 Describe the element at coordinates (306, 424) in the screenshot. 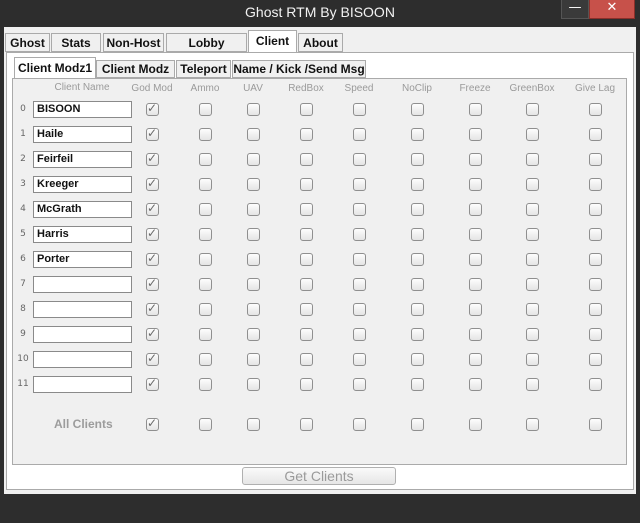

I see `all-clients-redbox-checkbox` at that location.